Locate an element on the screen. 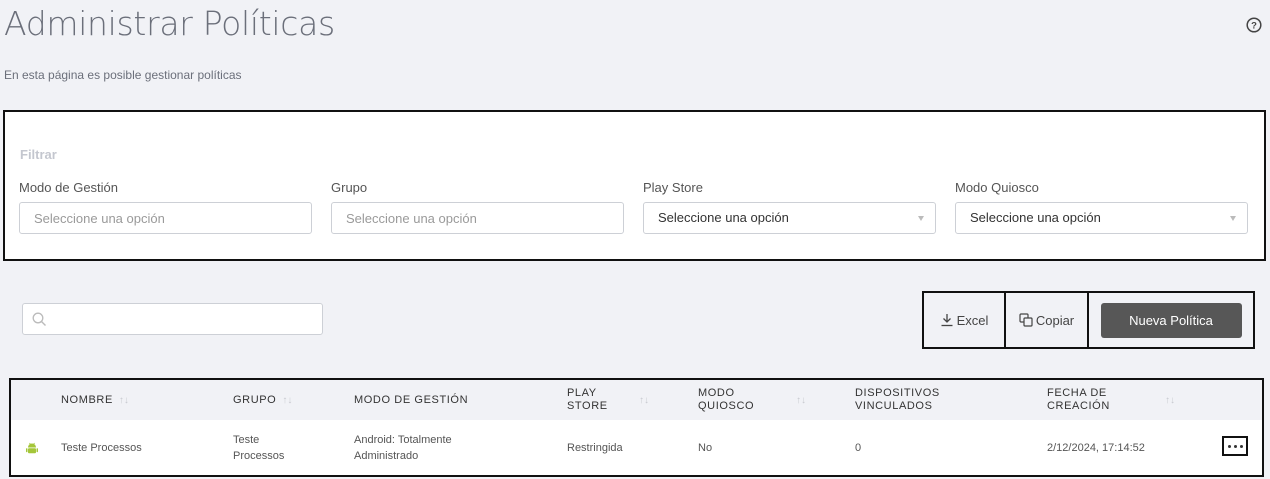  filter-label: Grupo is located at coordinates (349, 187).